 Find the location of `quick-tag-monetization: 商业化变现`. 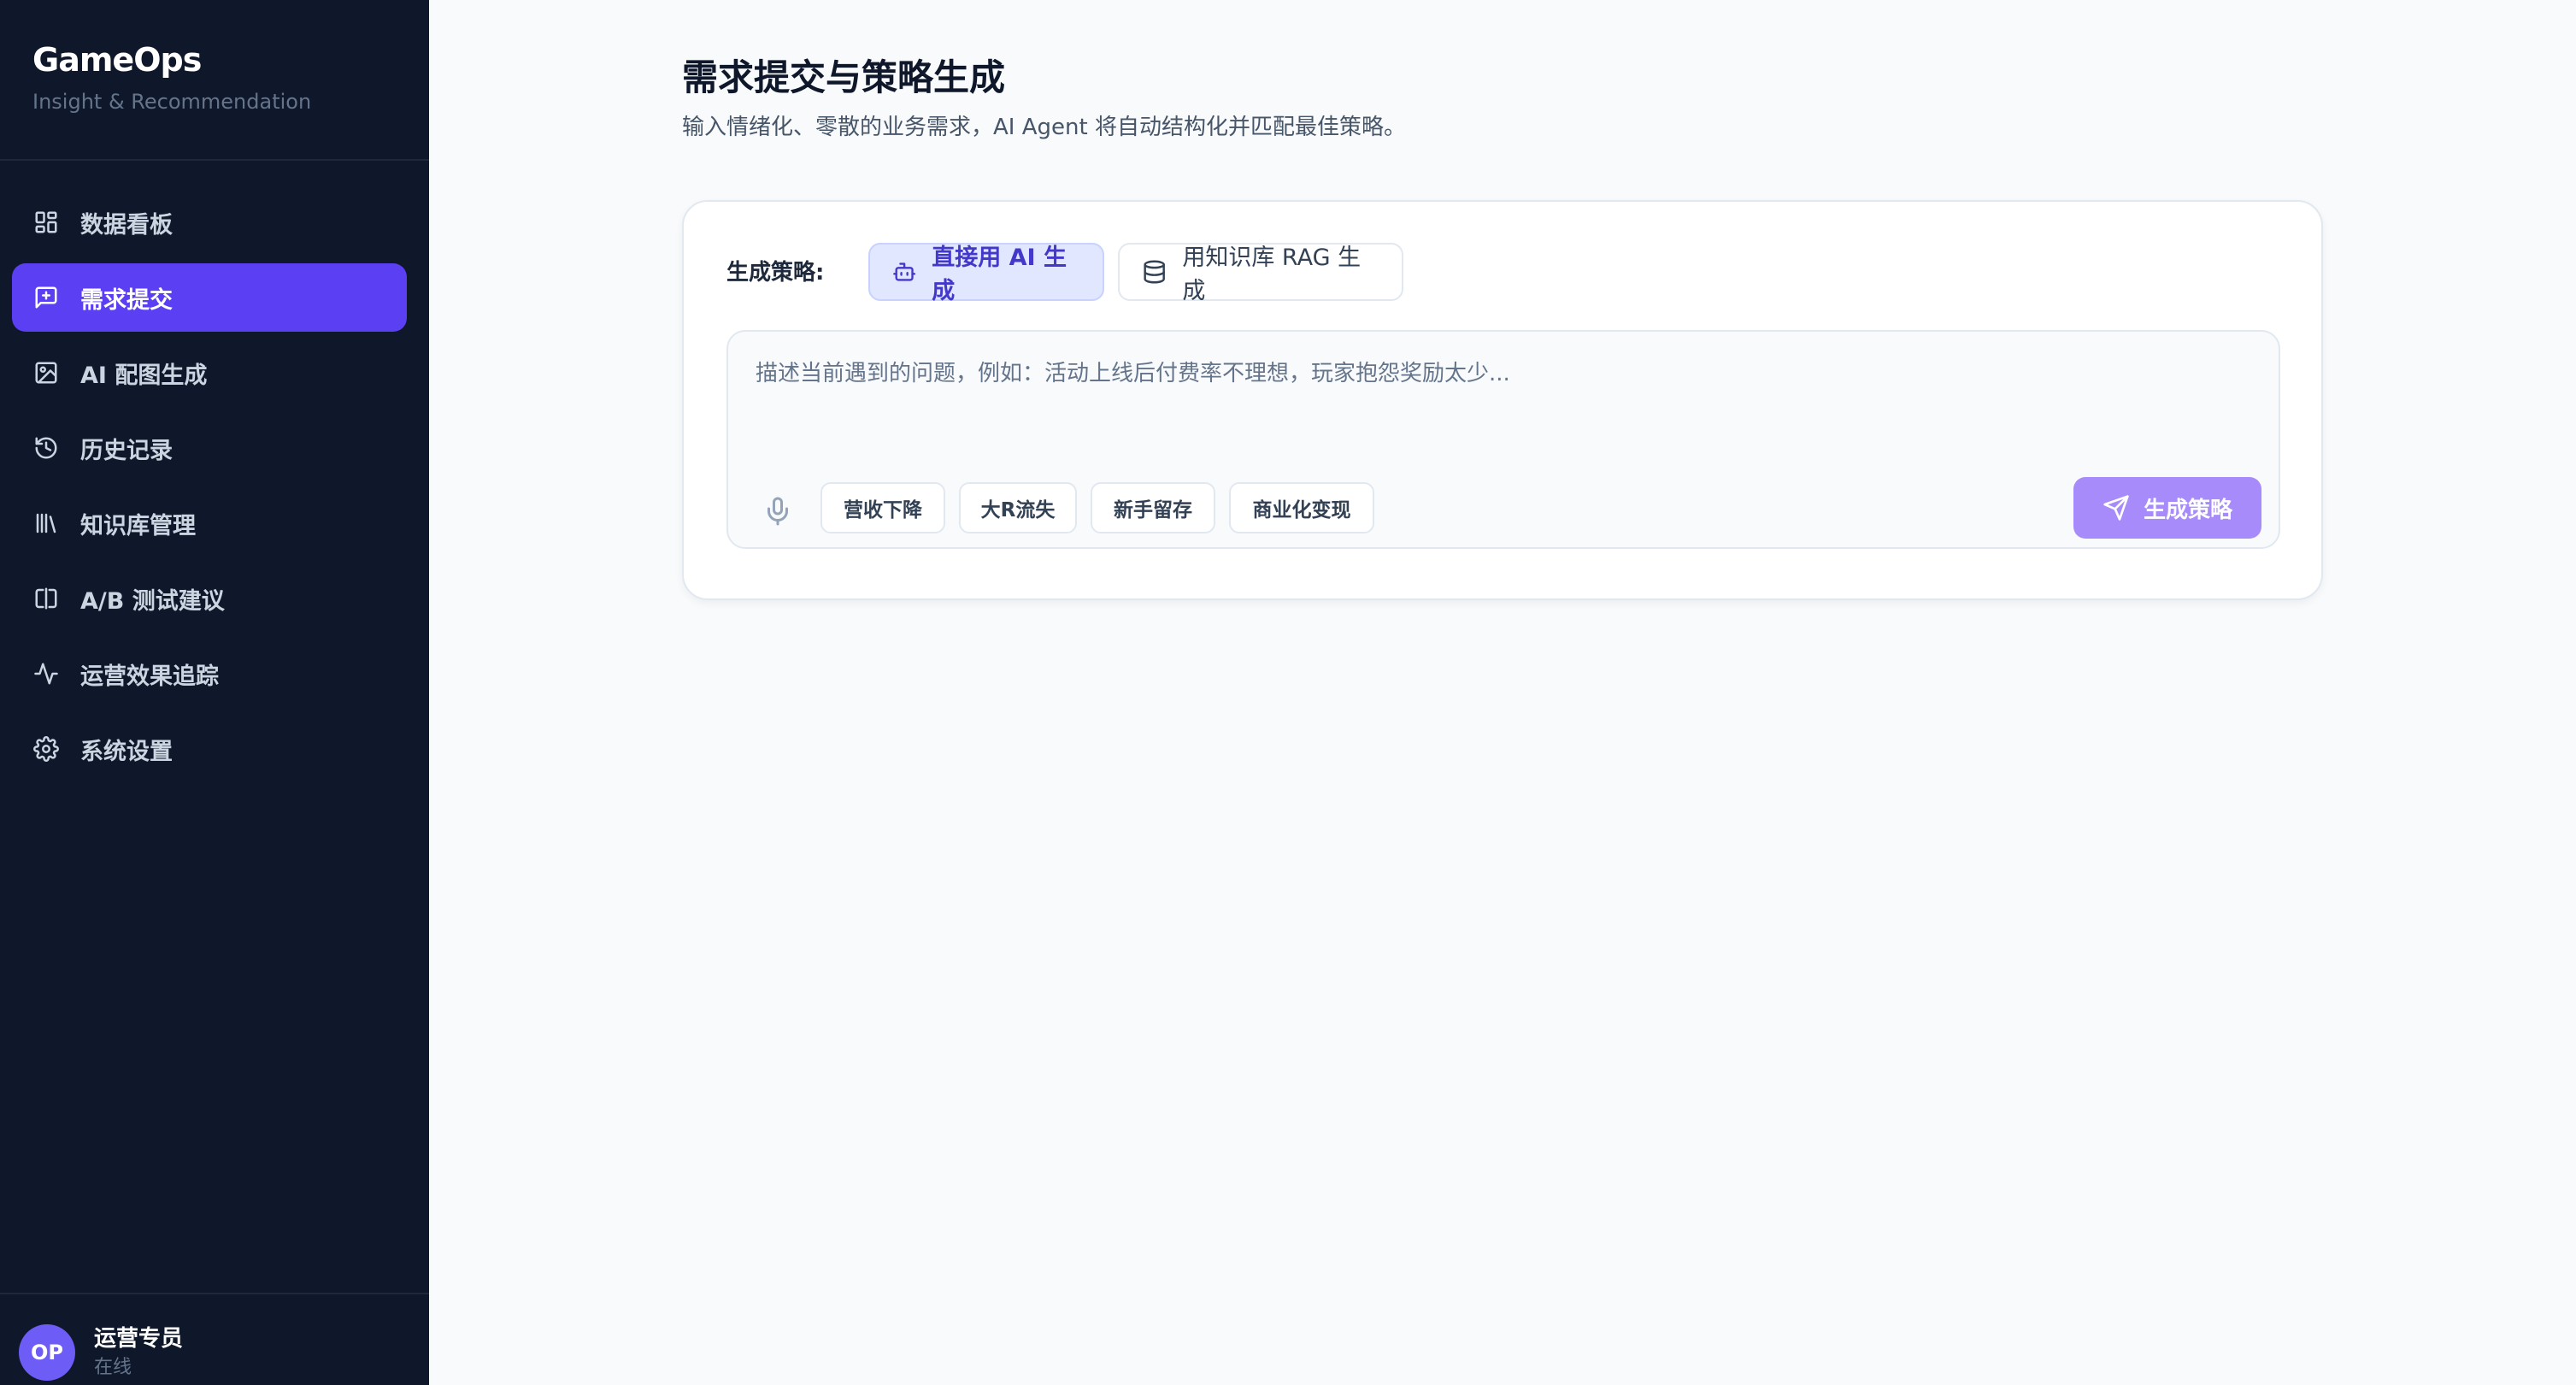

quick-tag-monetization: 商业化变现 is located at coordinates (1301, 507).